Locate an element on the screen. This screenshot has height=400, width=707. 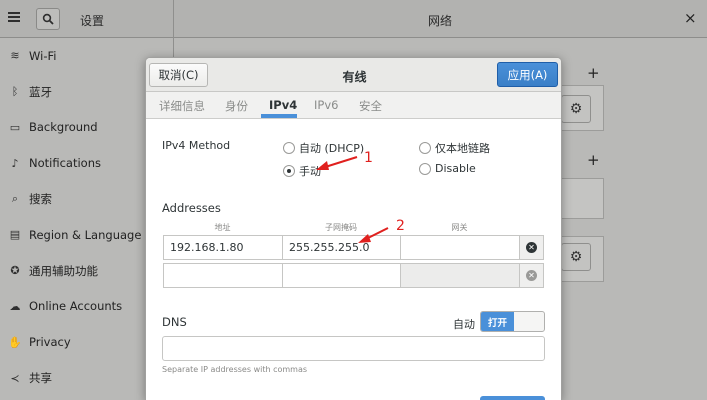
sidebar-item-label: Background is located at coordinates (63, 127).